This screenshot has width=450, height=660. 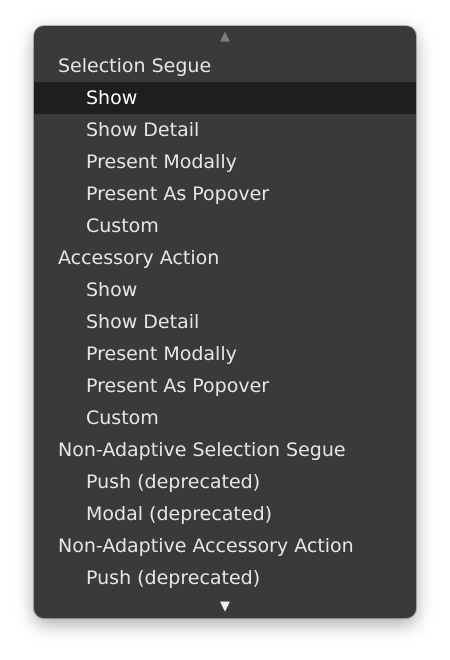 I want to click on menu-item-custom: Custom, so click(x=225, y=226).